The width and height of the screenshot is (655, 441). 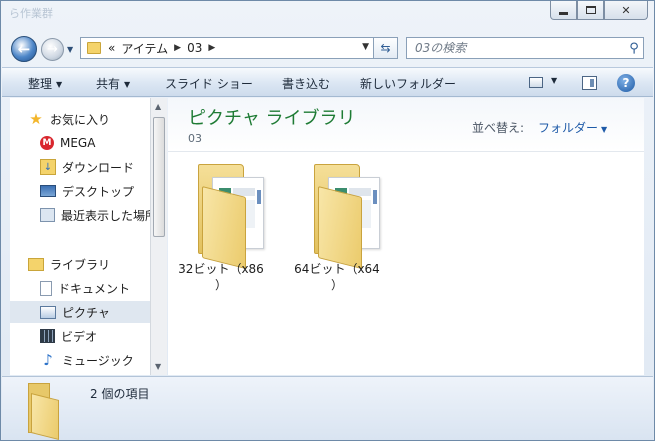 I want to click on slideshow-button: スライド ショー, so click(x=209, y=83).